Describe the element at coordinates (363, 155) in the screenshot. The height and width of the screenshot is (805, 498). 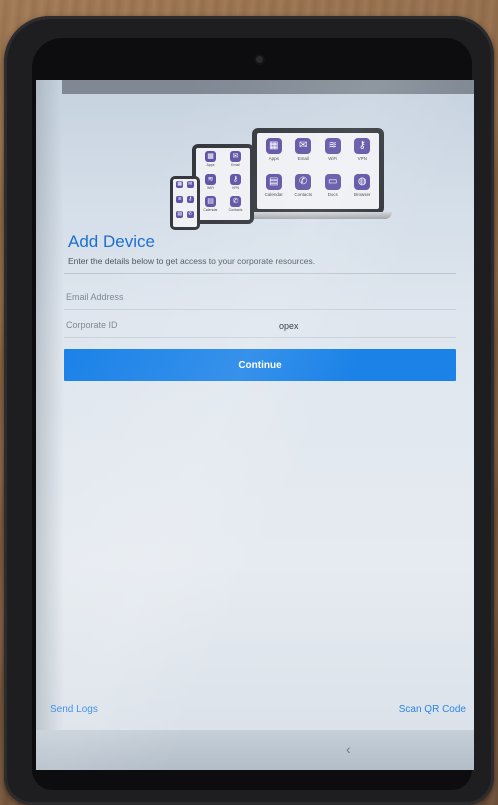
I see `laptop-app-vpn: ⚷ VPN` at that location.